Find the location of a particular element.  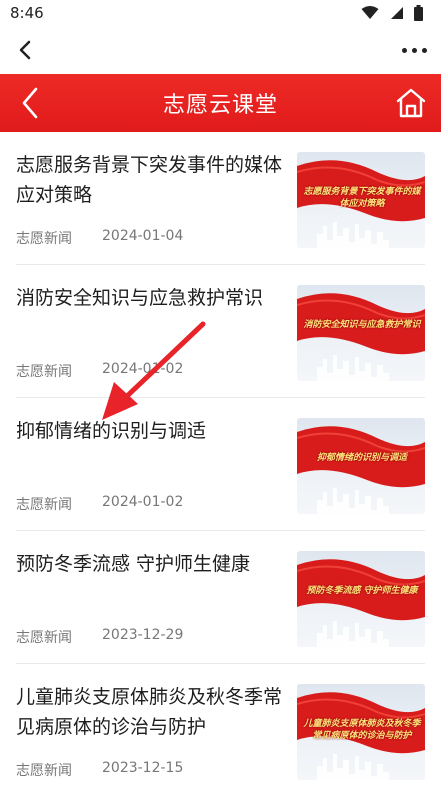

article-meta: 志愿新闻 2023-12-29 is located at coordinates (149, 637).